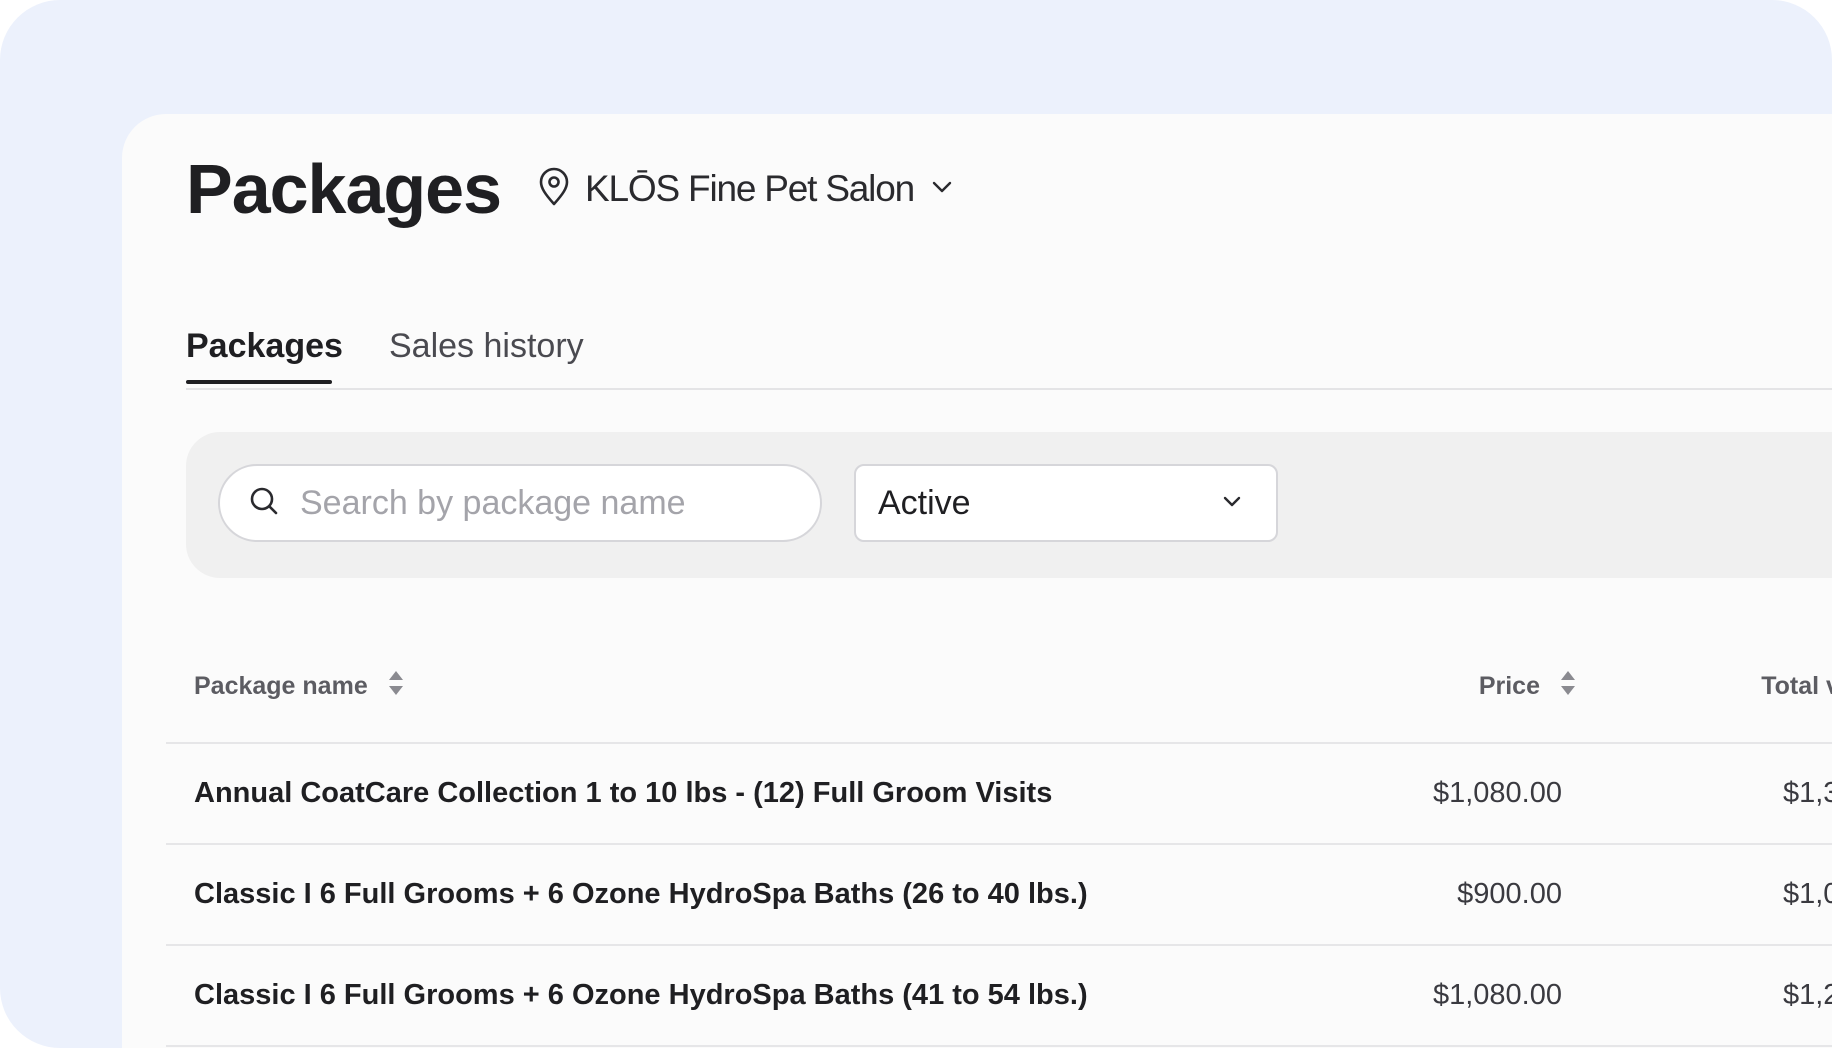 The width and height of the screenshot is (1832, 1048). I want to click on map-pin-icon, so click(561, 189).